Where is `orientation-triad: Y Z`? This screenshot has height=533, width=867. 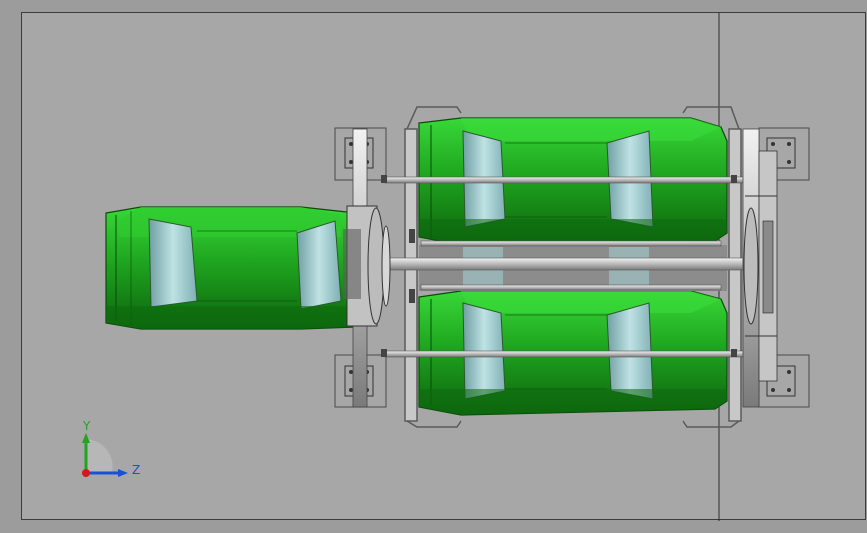 orientation-triad: Y Z is located at coordinates (110, 456).